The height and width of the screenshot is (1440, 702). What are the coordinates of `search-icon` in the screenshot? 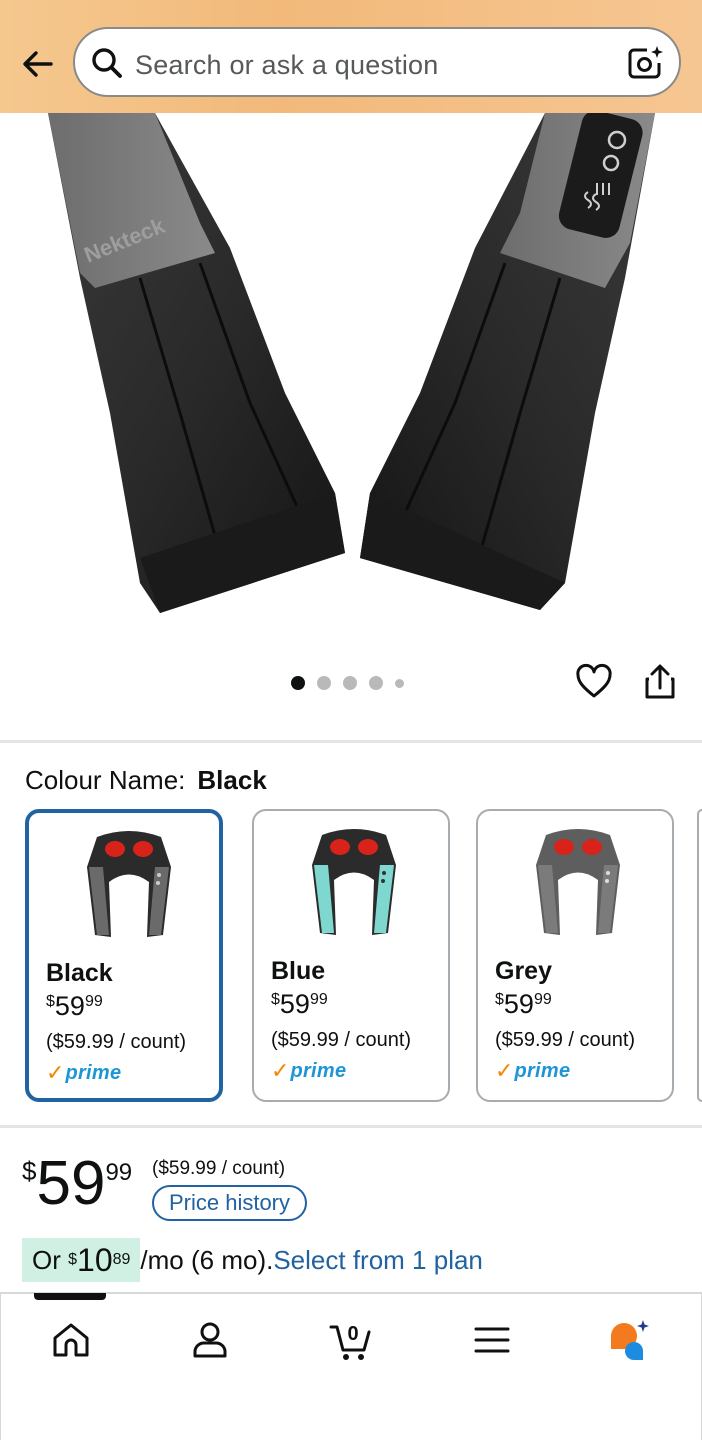 It's located at (107, 63).